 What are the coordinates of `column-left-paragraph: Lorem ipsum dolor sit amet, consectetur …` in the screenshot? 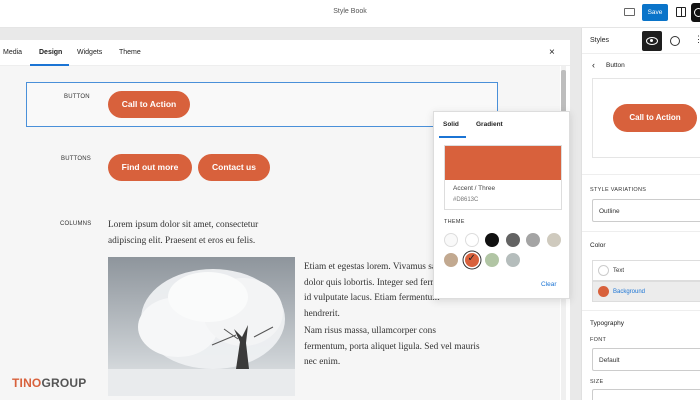 It's located at (183, 233).